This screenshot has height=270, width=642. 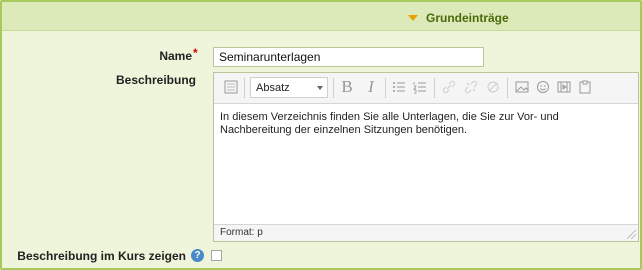 I want to click on toggle-toolbar-icon, so click(x=231, y=87).